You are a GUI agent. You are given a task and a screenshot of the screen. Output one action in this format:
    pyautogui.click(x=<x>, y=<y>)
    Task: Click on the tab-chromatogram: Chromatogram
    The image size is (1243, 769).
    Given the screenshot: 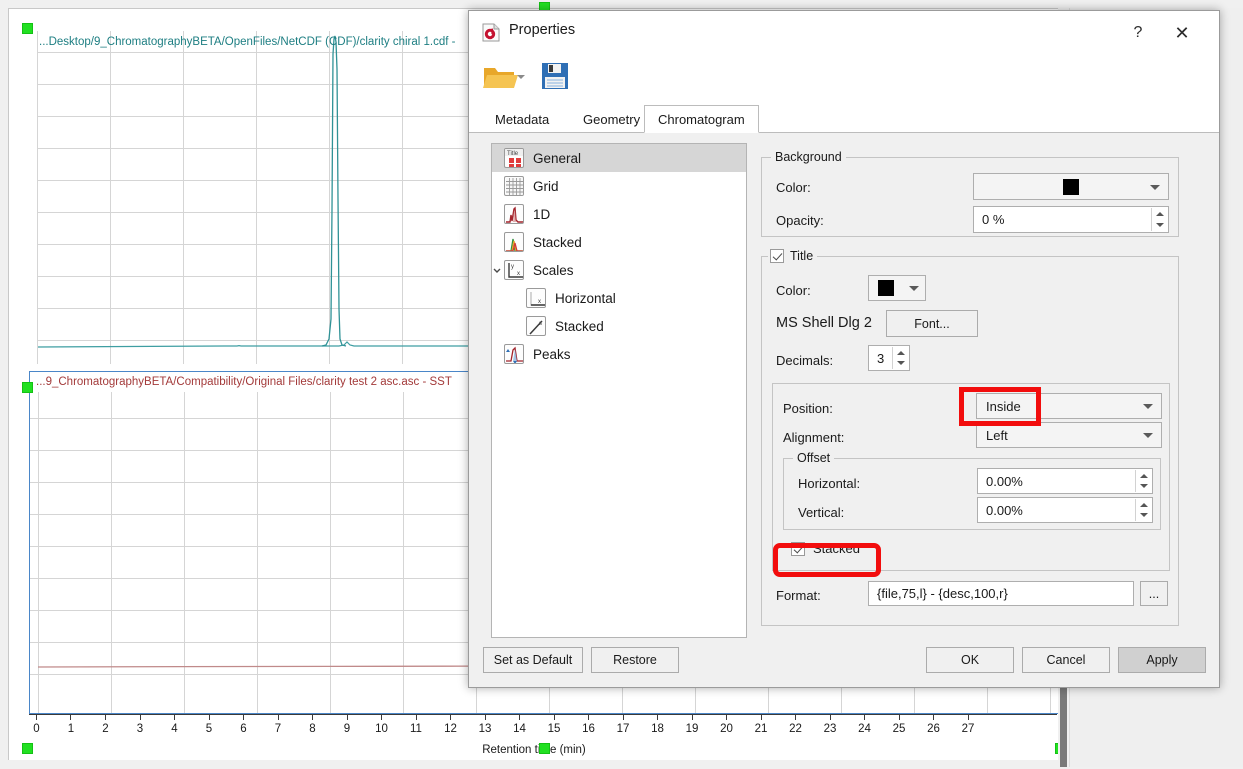 What is the action you would take?
    pyautogui.click(x=701, y=119)
    